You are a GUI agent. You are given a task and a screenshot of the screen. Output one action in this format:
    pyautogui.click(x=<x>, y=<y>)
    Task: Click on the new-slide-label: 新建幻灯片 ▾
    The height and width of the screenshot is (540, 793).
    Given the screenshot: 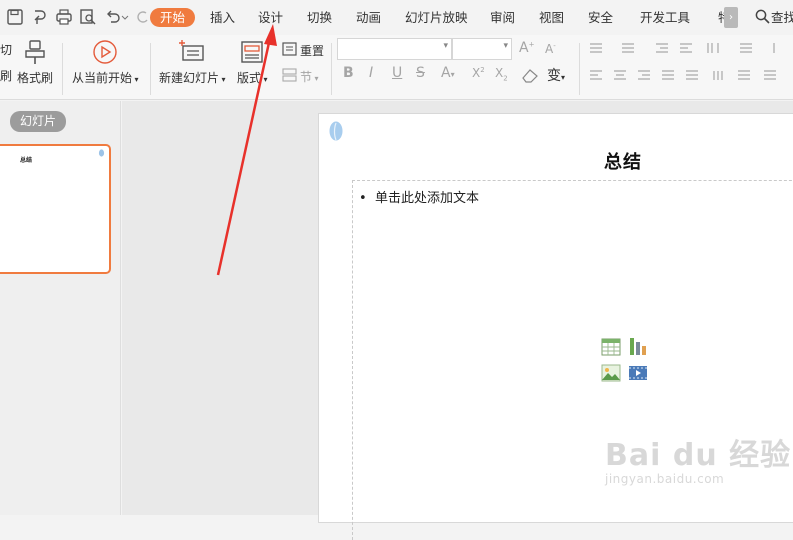 What is the action you would take?
    pyautogui.click(x=192, y=78)
    